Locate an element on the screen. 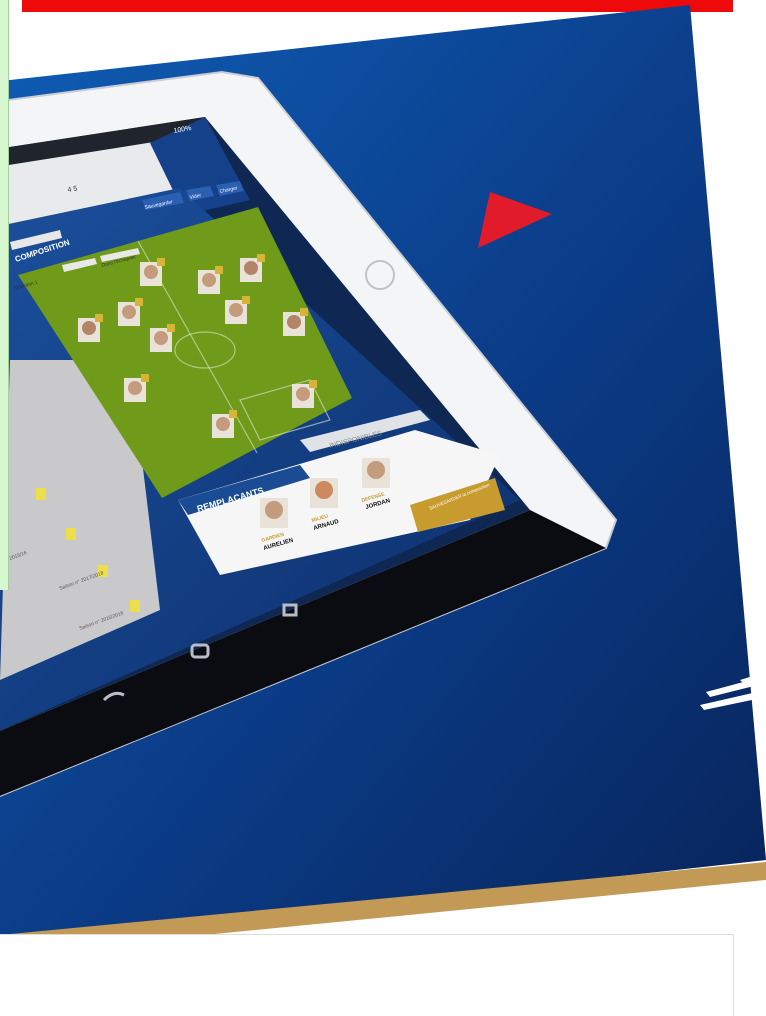 This screenshot has height=1016, width=766. status-battery: 100% is located at coordinates (182, 130).